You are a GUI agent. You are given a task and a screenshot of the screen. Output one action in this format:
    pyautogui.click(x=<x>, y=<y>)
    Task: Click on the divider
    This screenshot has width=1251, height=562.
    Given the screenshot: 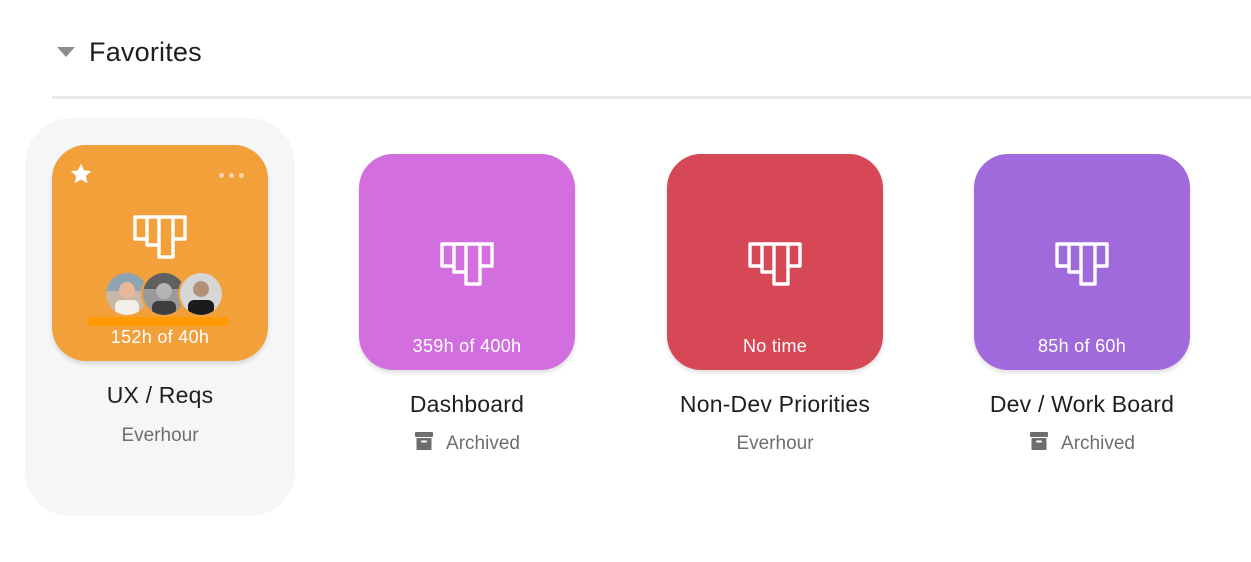 What is the action you would take?
    pyautogui.click(x=651, y=97)
    